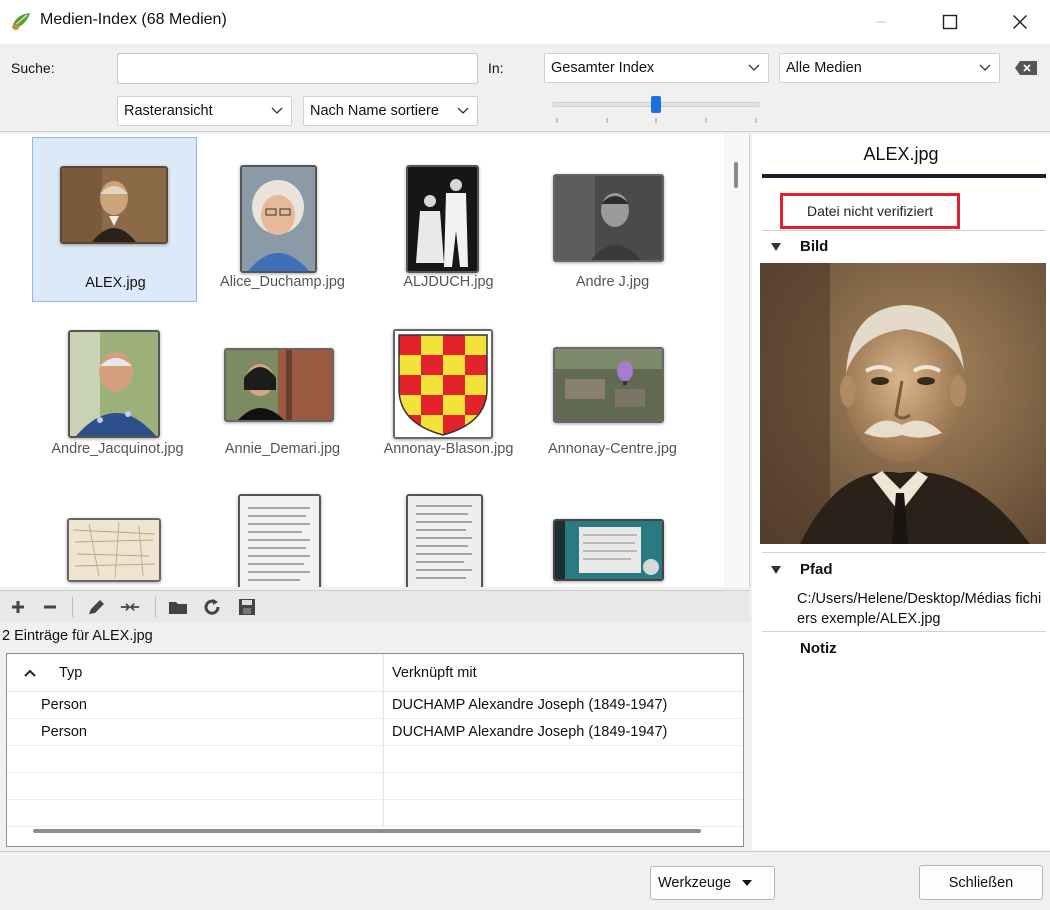 The height and width of the screenshot is (910, 1050). I want to click on tools-menu-label: Werkzeuge, so click(695, 883).